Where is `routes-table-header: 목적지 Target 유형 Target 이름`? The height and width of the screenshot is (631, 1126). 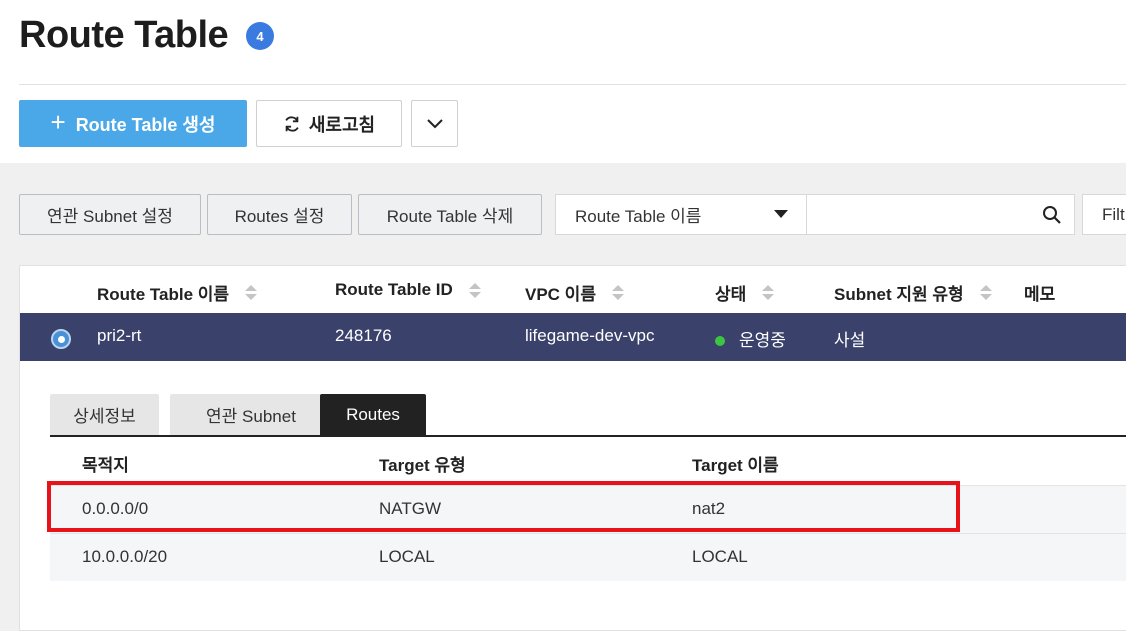
routes-table-header: 목적지 Target 유형 Target 이름 is located at coordinates (588, 461).